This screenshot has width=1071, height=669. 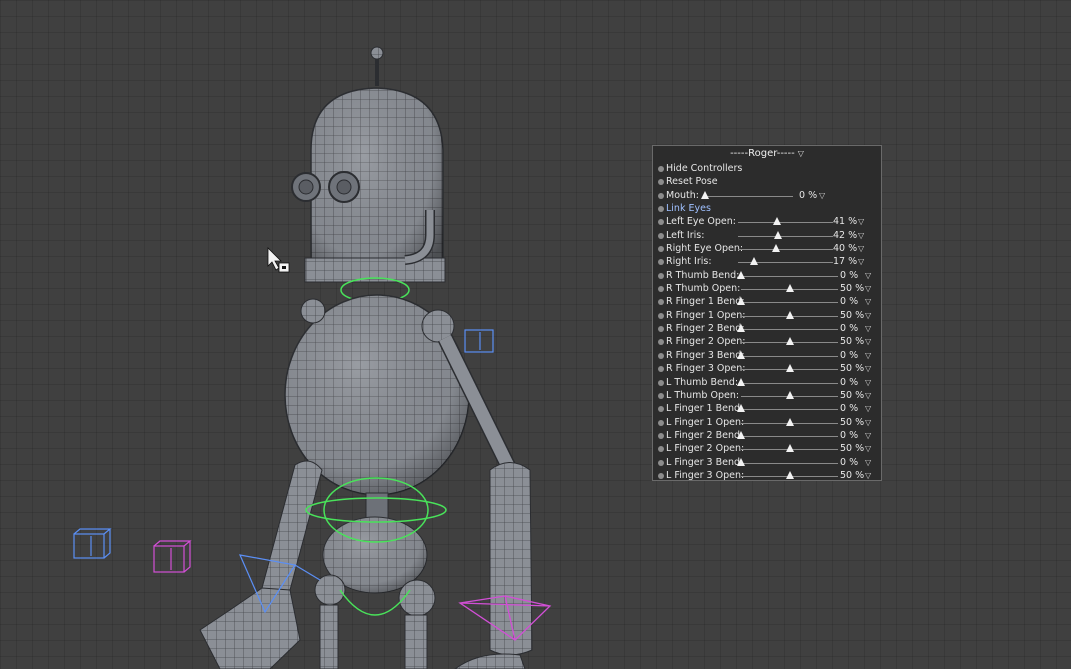 What do you see at coordinates (705, 409) in the screenshot?
I see `slider-label: L Finger 1 Bend:` at bounding box center [705, 409].